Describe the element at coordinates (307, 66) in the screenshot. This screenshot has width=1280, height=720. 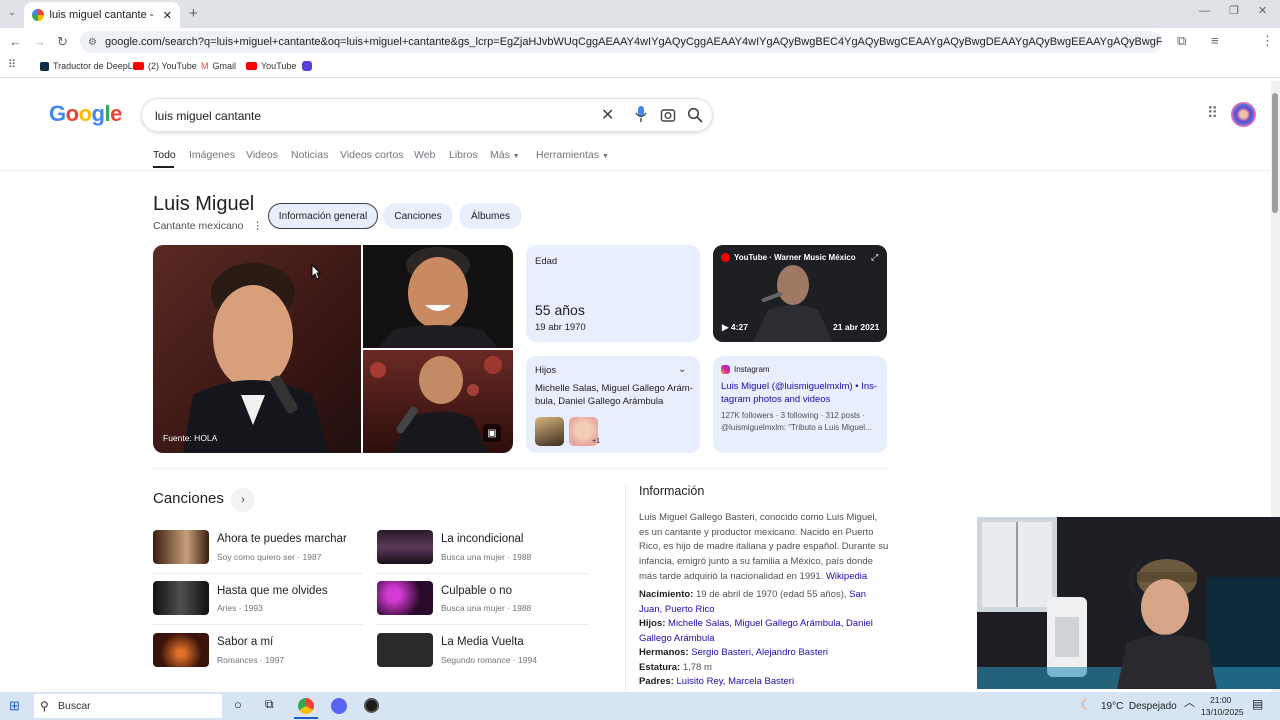
I see `bookmark-extra` at that location.